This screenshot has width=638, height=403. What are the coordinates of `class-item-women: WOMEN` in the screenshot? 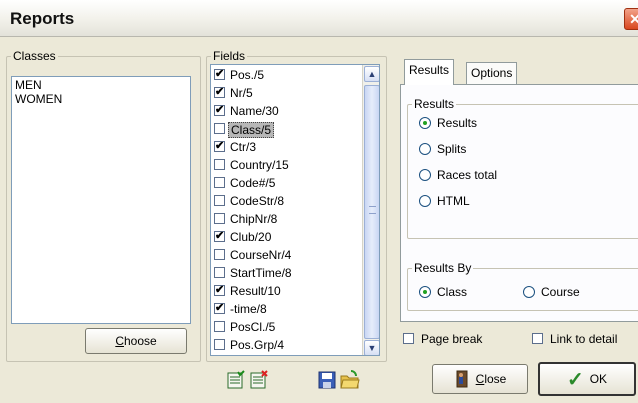 It's located at (101, 99).